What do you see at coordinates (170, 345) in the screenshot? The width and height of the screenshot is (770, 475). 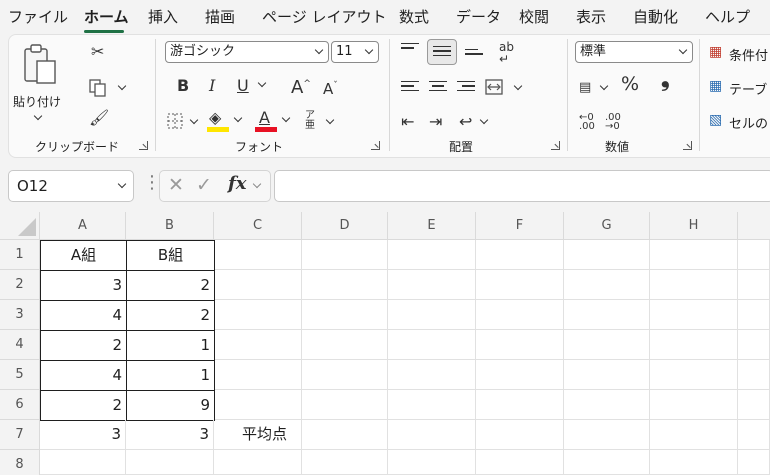 I see `cell-b4: 1` at bounding box center [170, 345].